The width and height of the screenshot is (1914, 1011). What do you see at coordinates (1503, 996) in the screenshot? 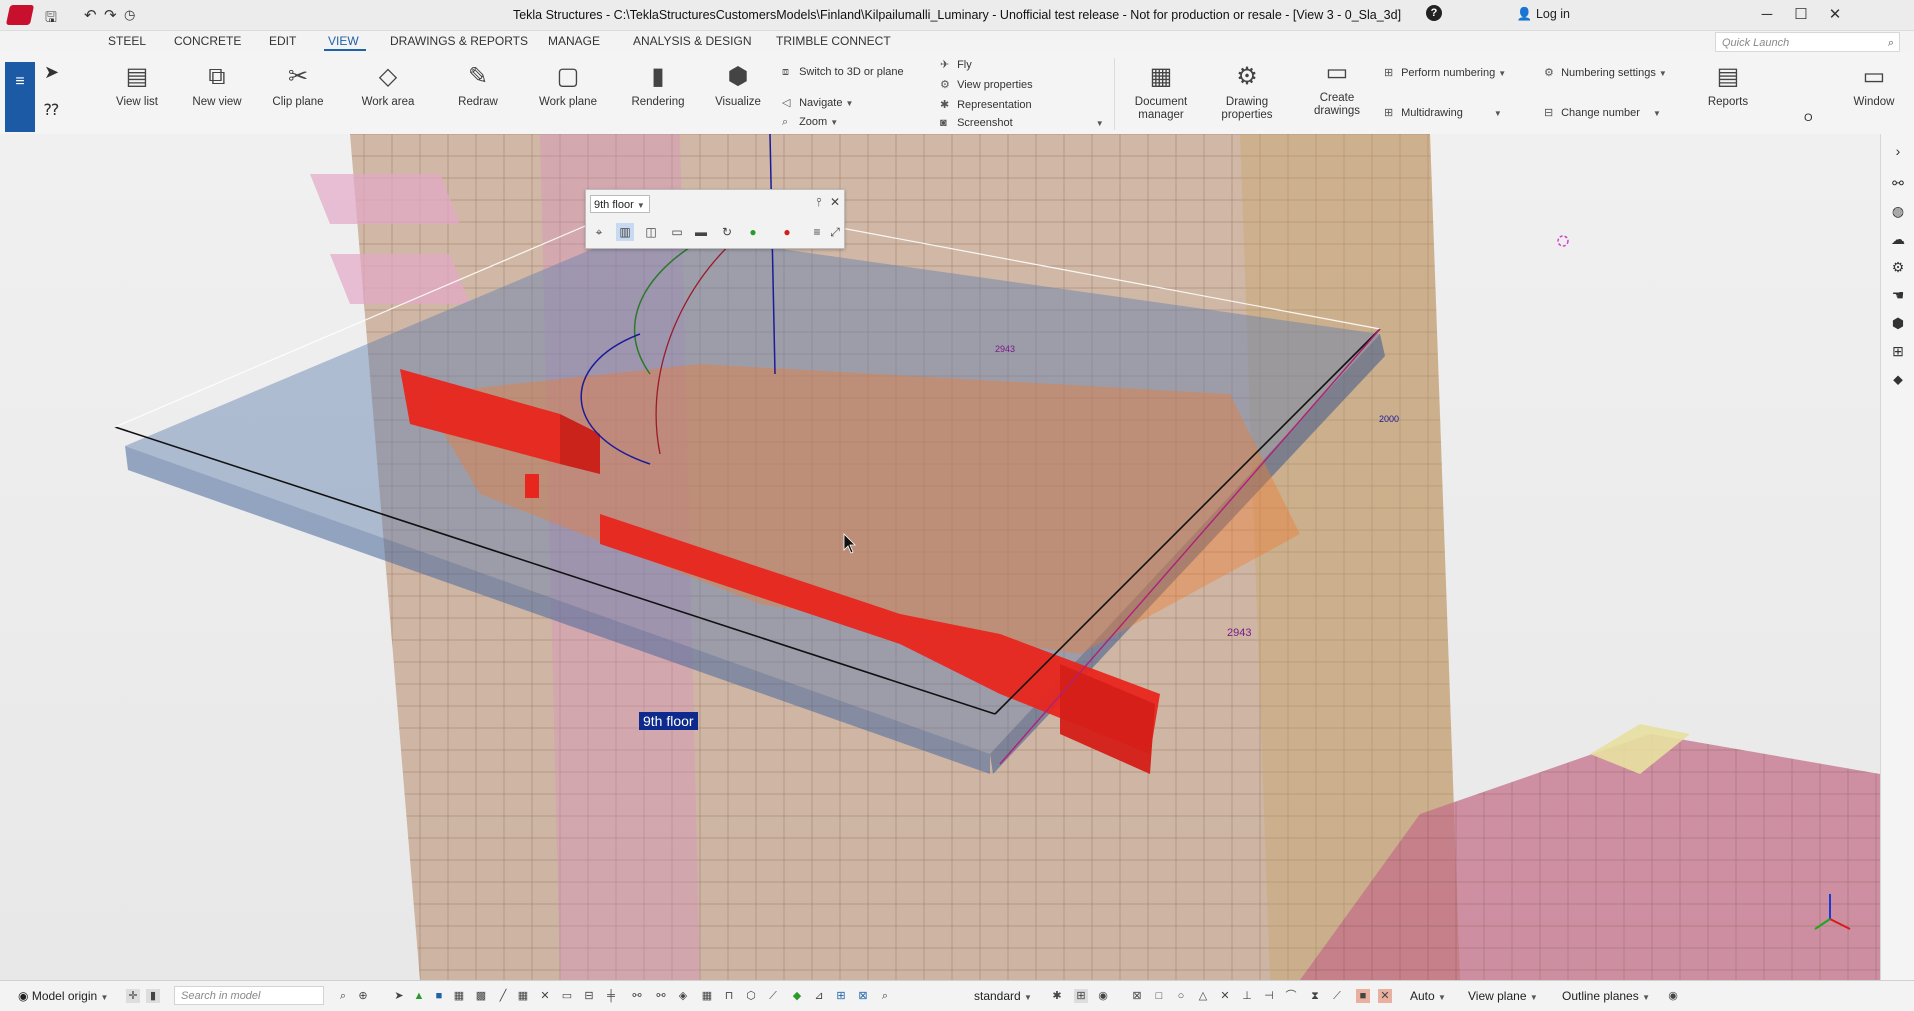
I see `view-plane-select: View plane ▼` at bounding box center [1503, 996].